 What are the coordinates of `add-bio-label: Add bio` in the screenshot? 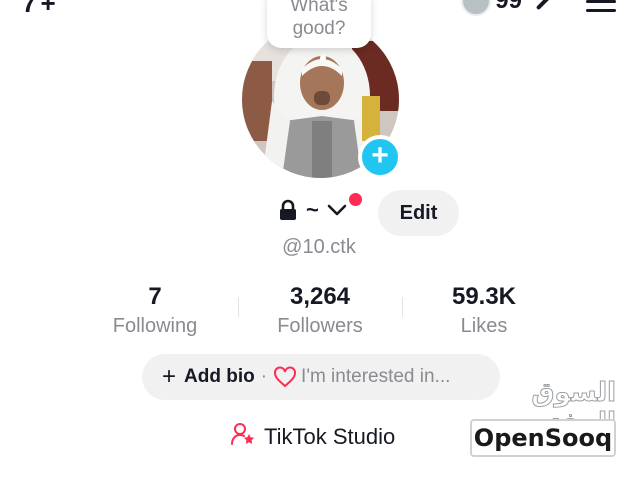 It's located at (219, 376).